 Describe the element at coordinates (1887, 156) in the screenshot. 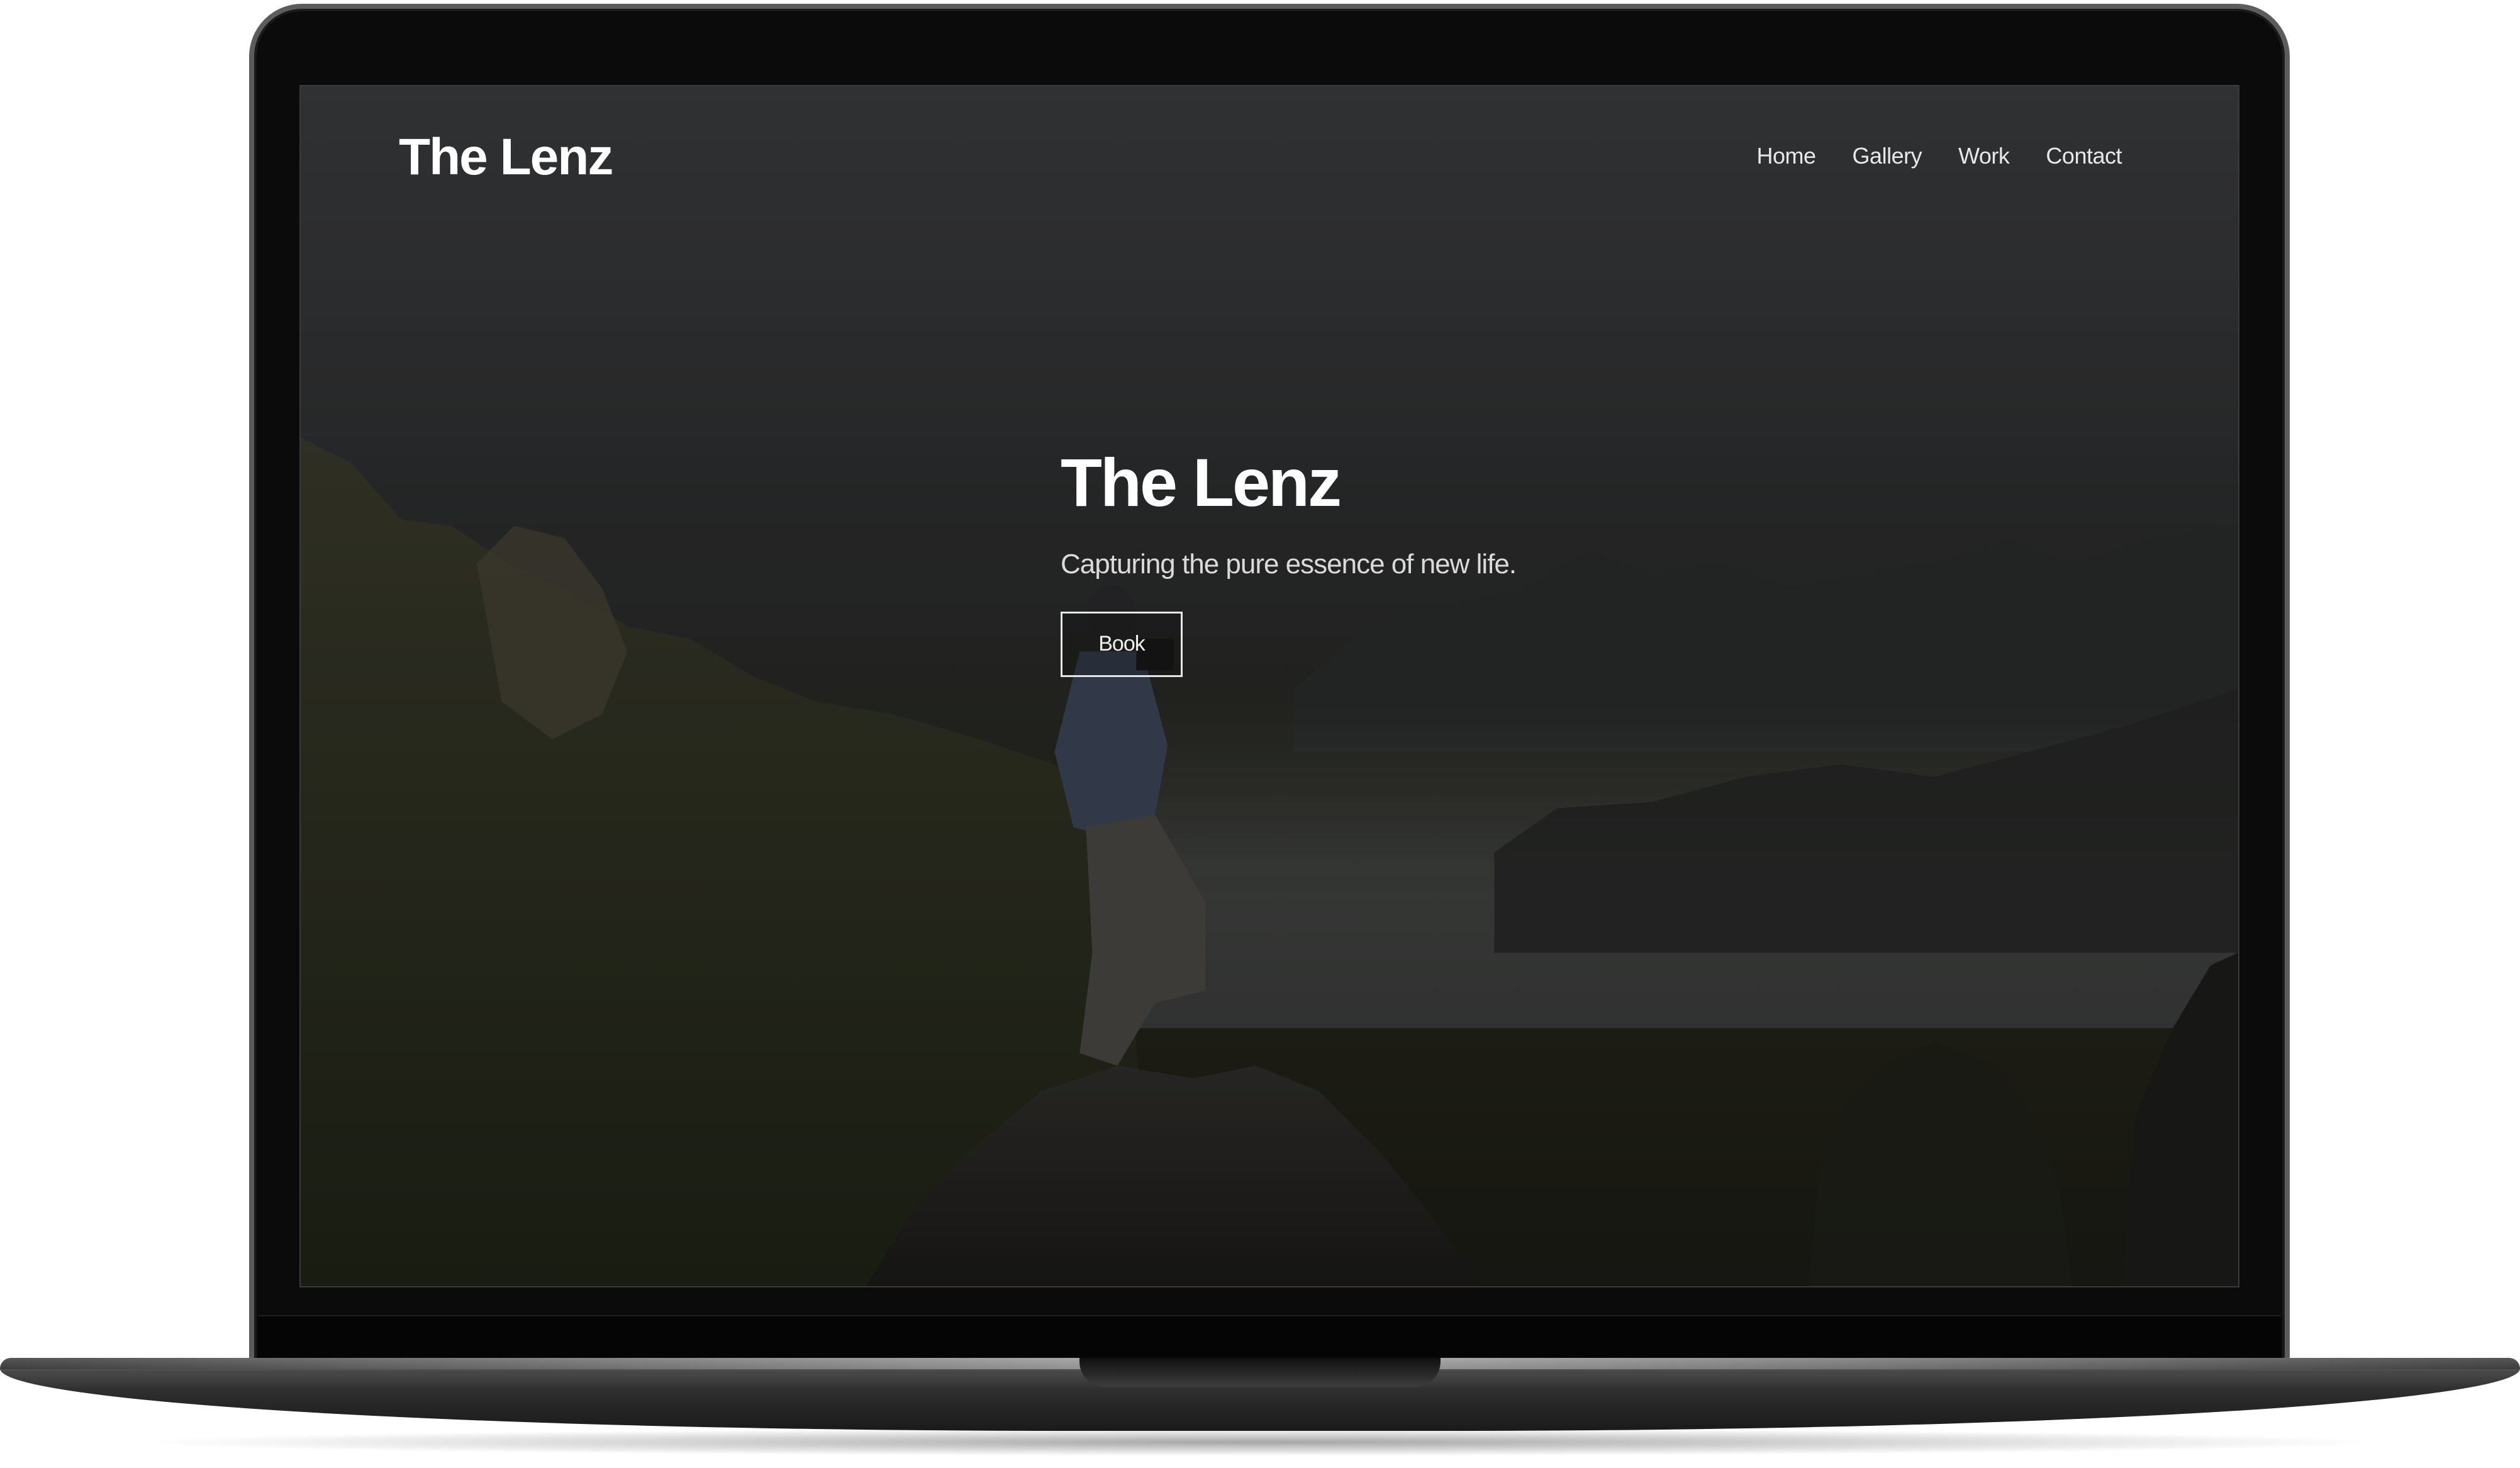

I see `nav-gallery-link: Gallery` at that location.